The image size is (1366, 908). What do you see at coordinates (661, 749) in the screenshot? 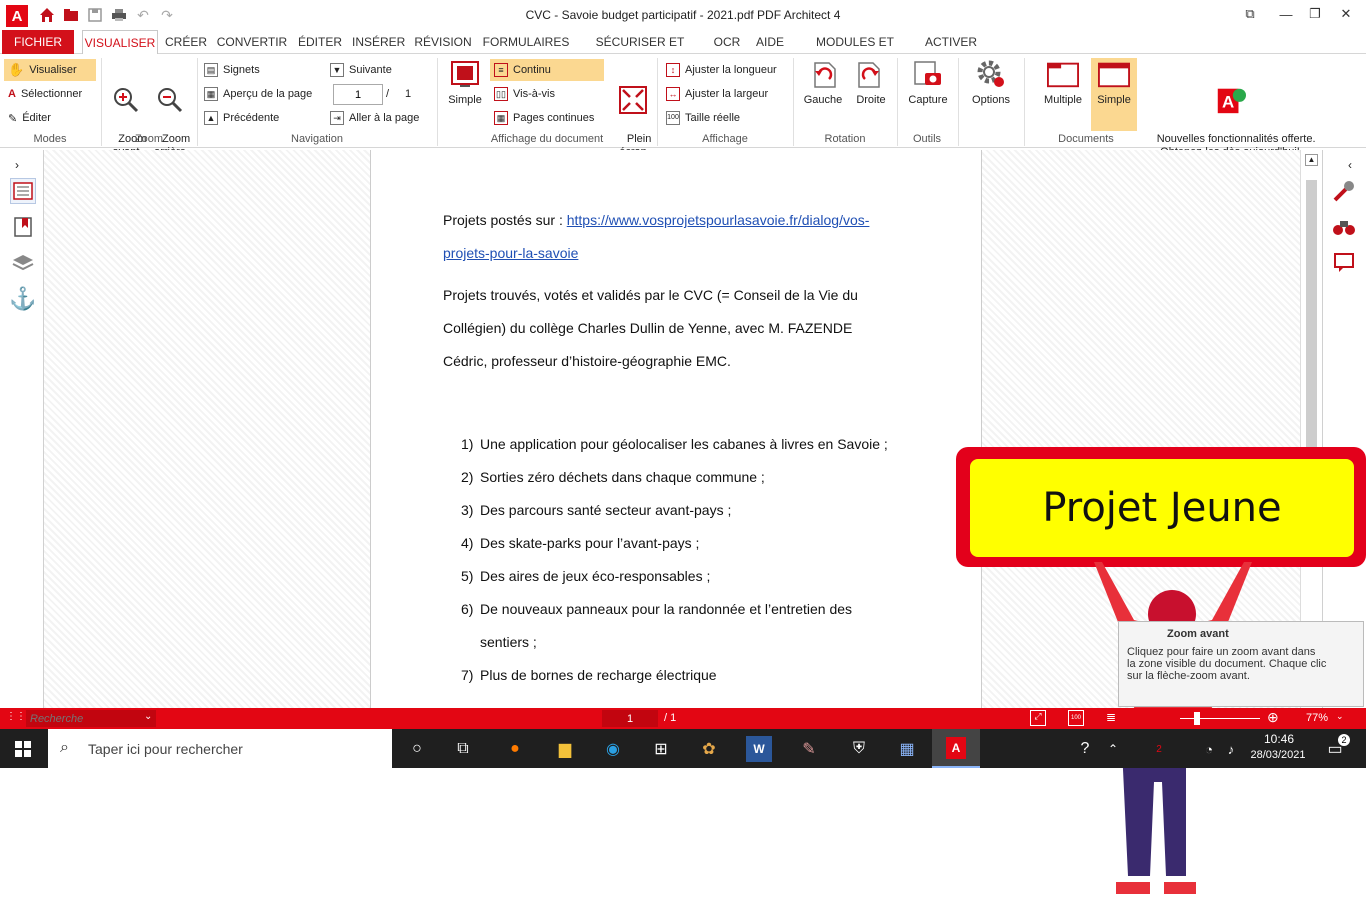
I see `store-icon: ⊞` at bounding box center [661, 749].